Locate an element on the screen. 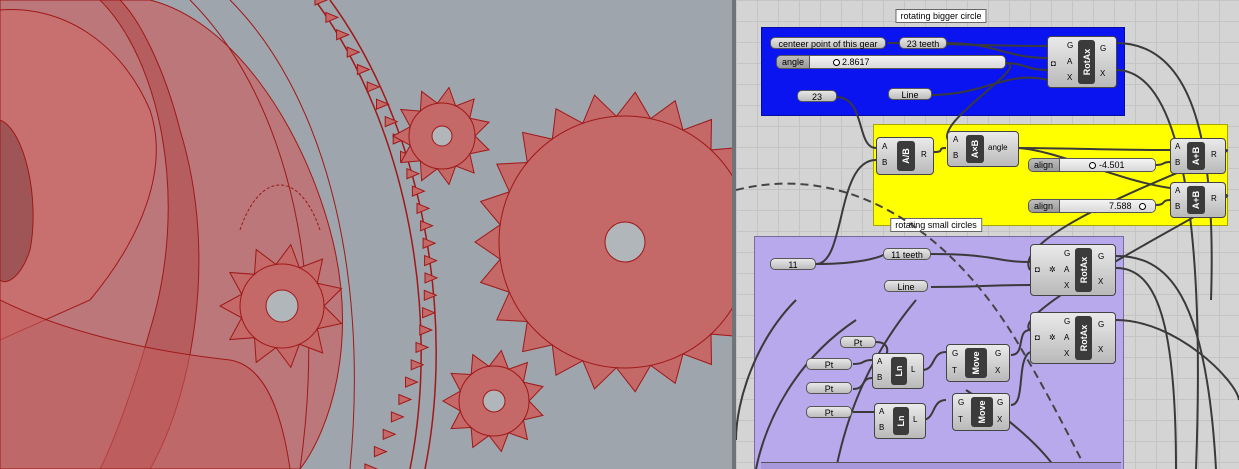 This screenshot has width=1239, height=469. div-input-a: A is located at coordinates (884, 147).